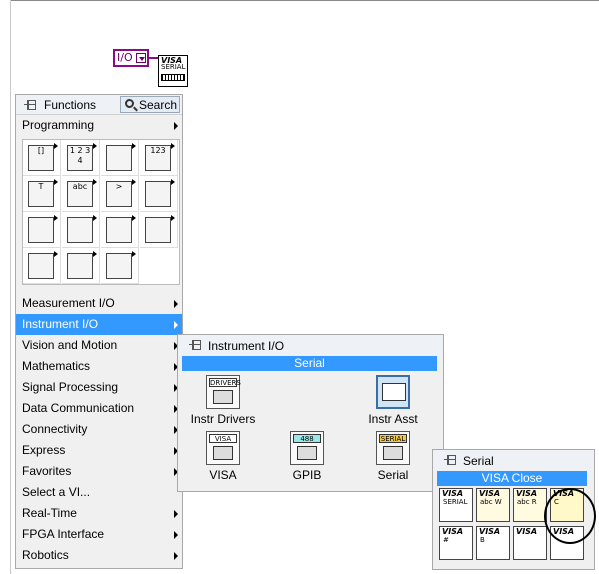 The width and height of the screenshot is (599, 574). I want to click on category-real-time: Real-Time, so click(99, 513).